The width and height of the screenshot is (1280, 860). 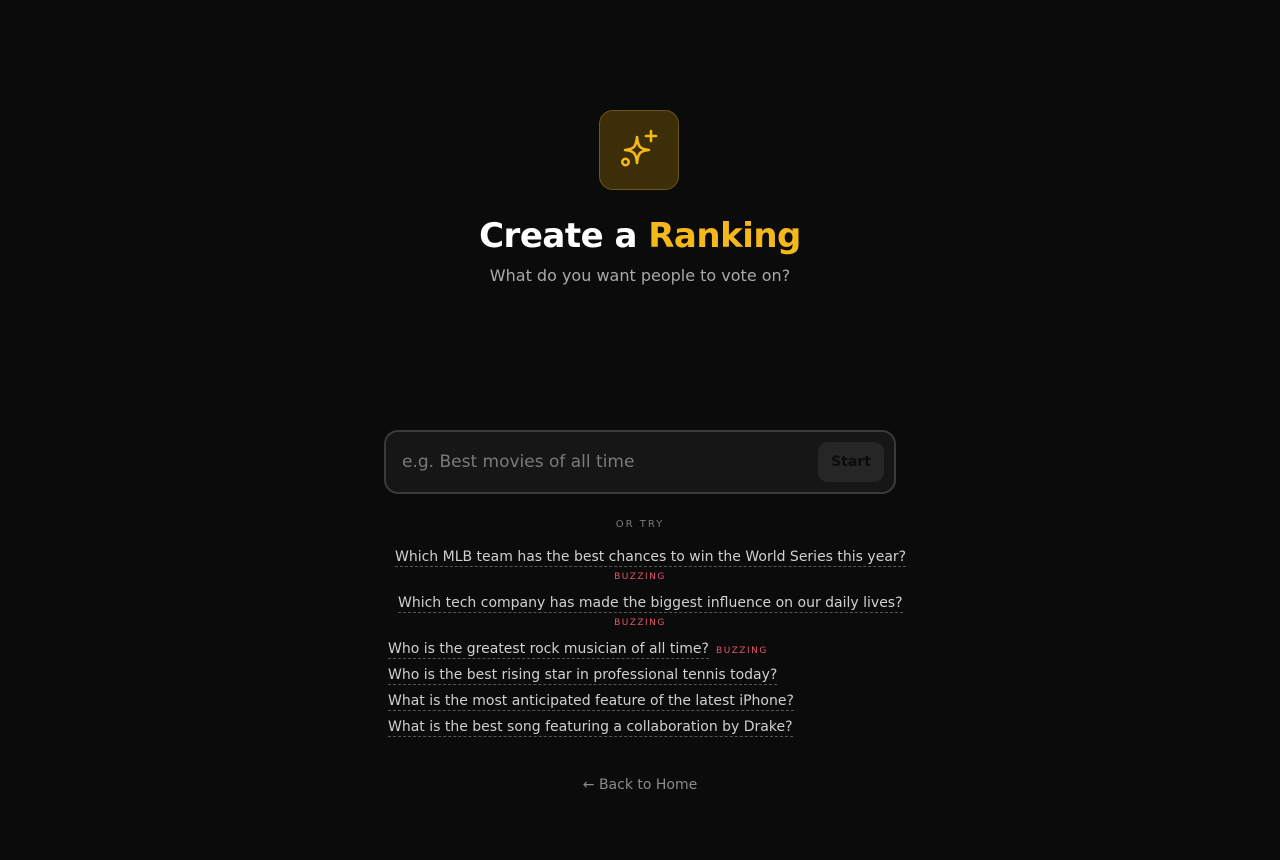 I want to click on back-to-home-link: ← Back to Home, so click(x=640, y=785).